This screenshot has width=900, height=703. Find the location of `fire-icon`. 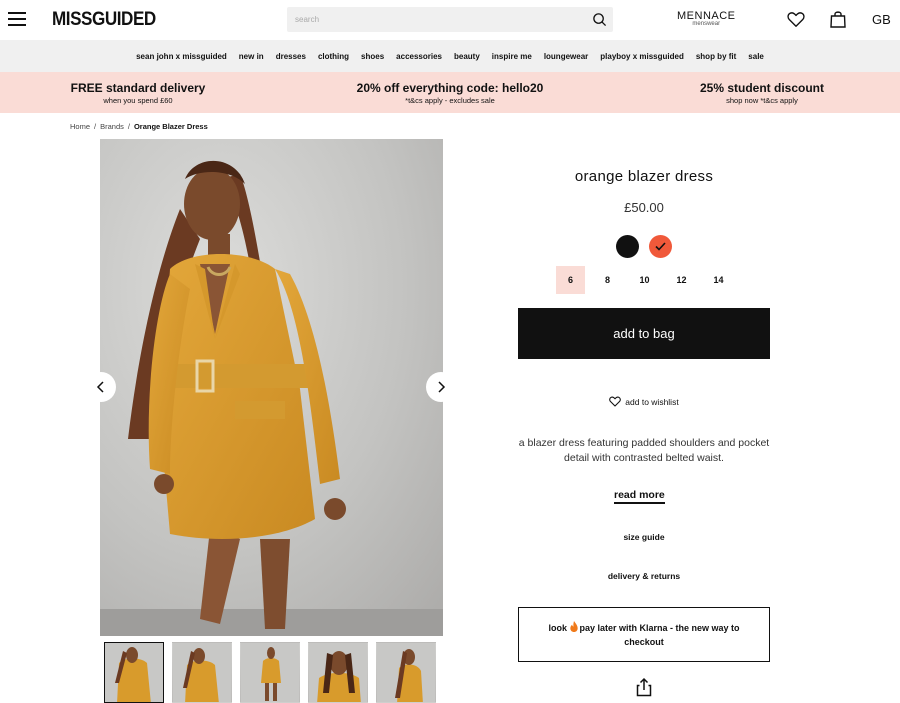

fire-icon is located at coordinates (574, 626).